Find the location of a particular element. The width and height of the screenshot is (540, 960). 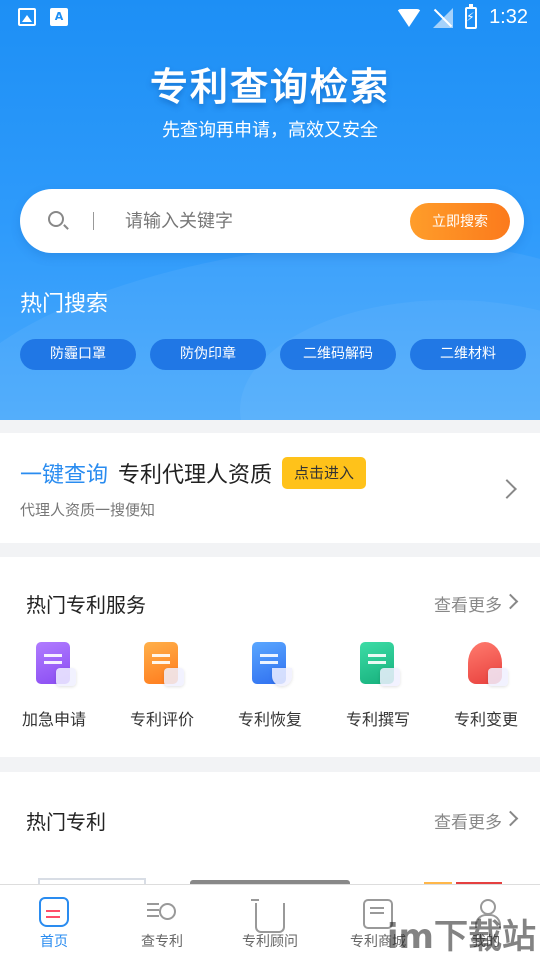

hot-search-tag: 二维码解码 is located at coordinates (338, 354).